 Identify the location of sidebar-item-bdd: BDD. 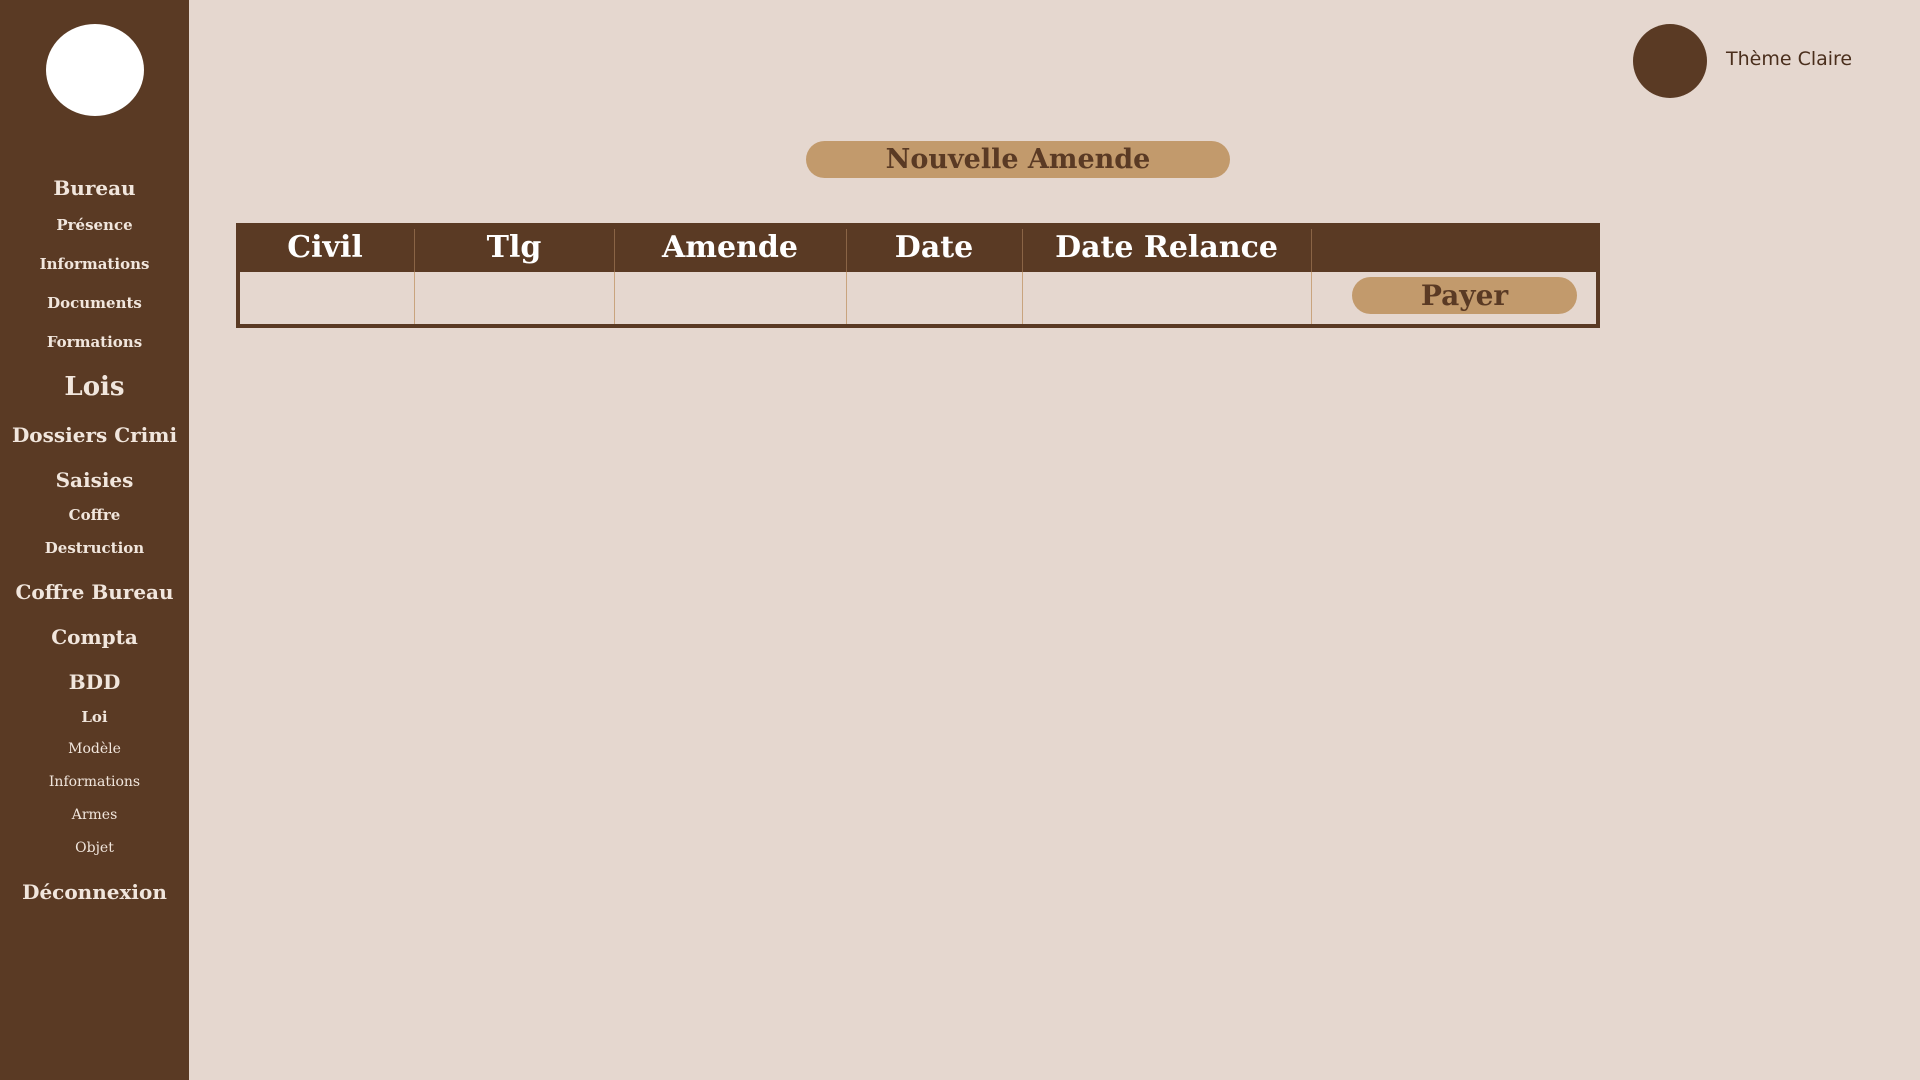
(94, 682).